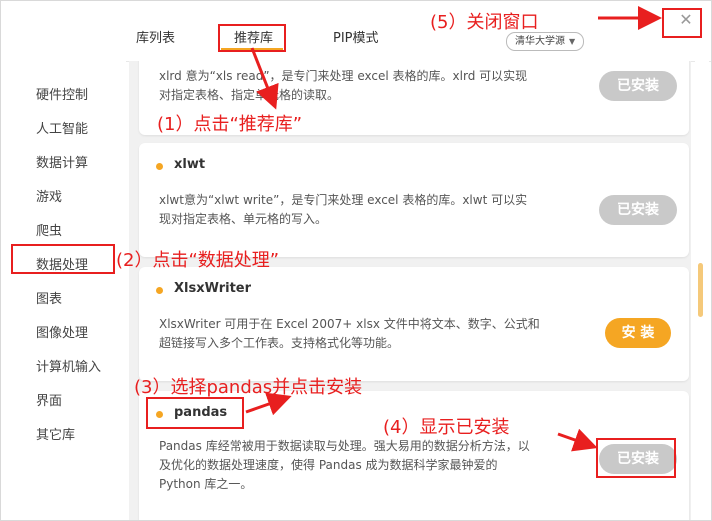 The image size is (712, 521). What do you see at coordinates (264, 78) in the screenshot?
I see `arrow-step1` at bounding box center [264, 78].